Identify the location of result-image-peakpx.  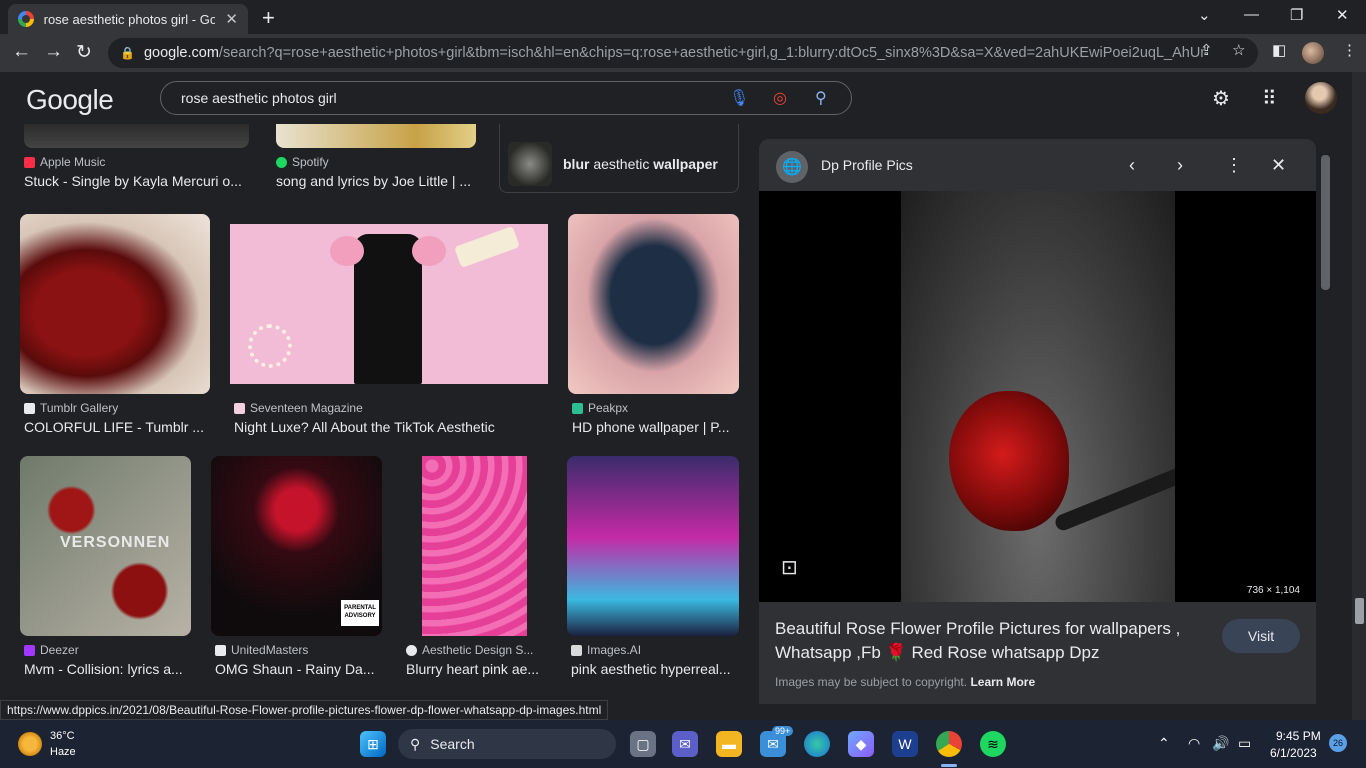
(653, 304).